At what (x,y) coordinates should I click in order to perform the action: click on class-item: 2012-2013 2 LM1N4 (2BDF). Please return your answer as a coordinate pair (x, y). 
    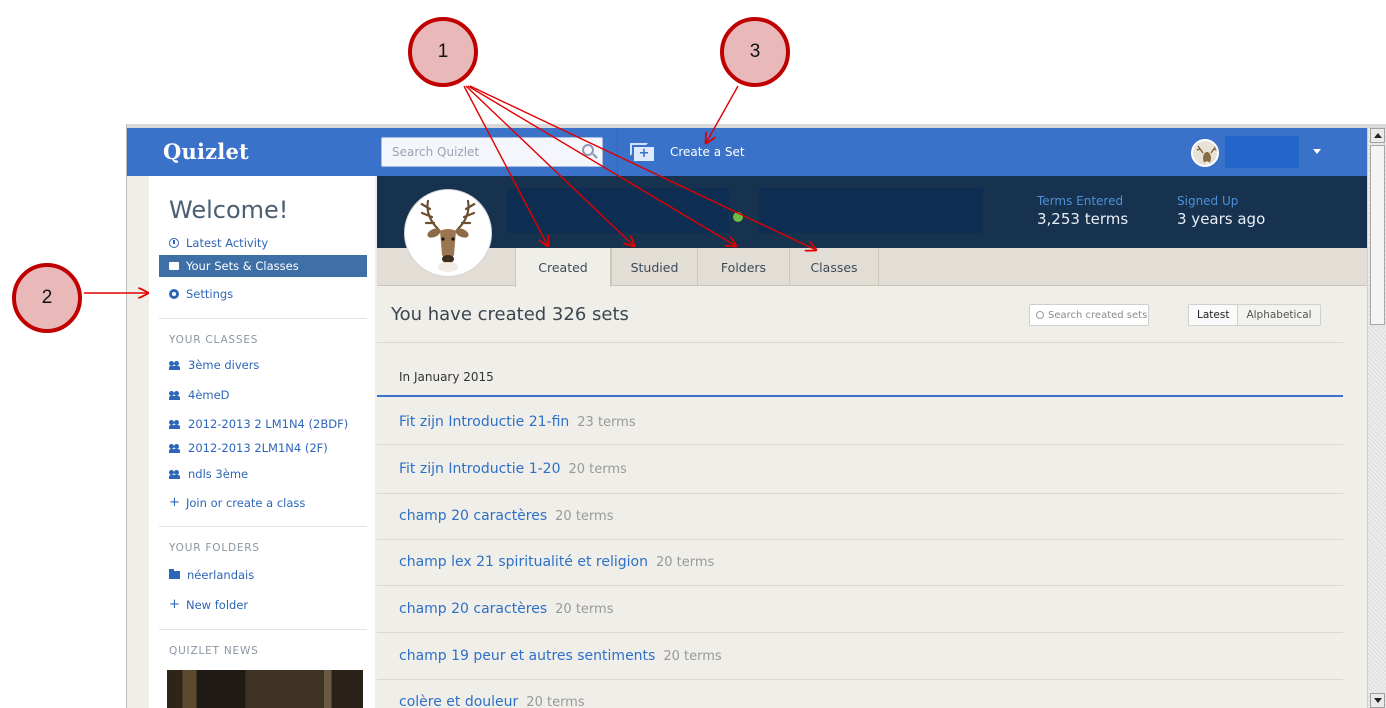
    Looking at the image, I should click on (263, 422).